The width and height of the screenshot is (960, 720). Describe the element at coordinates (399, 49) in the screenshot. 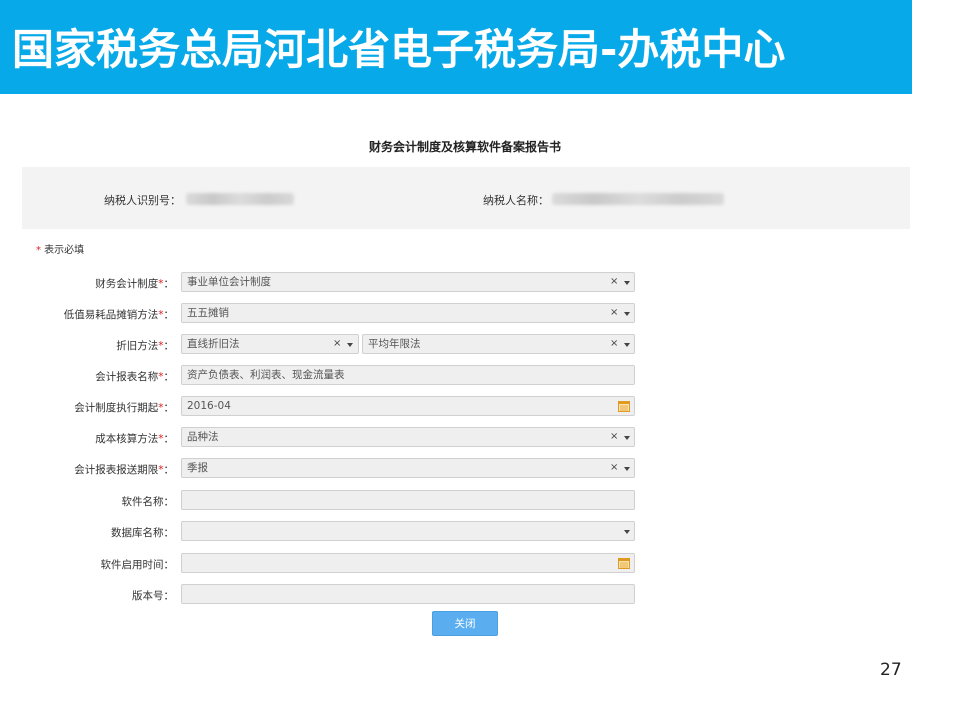

I see `banner-title: 国家税务总局河北省电子税务局-办税中心` at that location.